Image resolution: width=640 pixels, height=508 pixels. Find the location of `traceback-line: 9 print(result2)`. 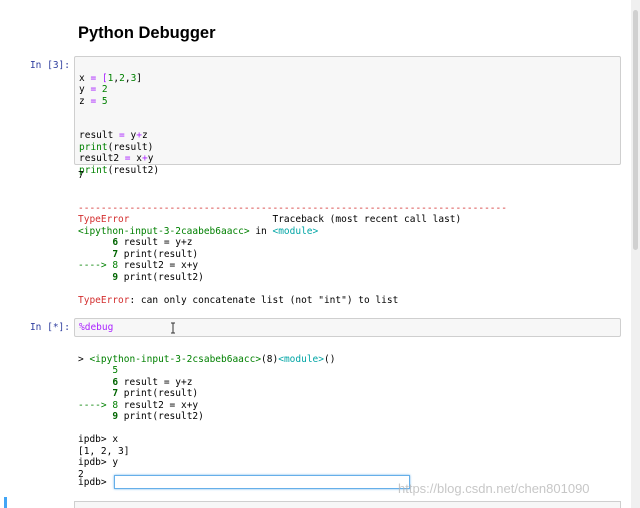

traceback-line: 9 print(result2) is located at coordinates (158, 277).